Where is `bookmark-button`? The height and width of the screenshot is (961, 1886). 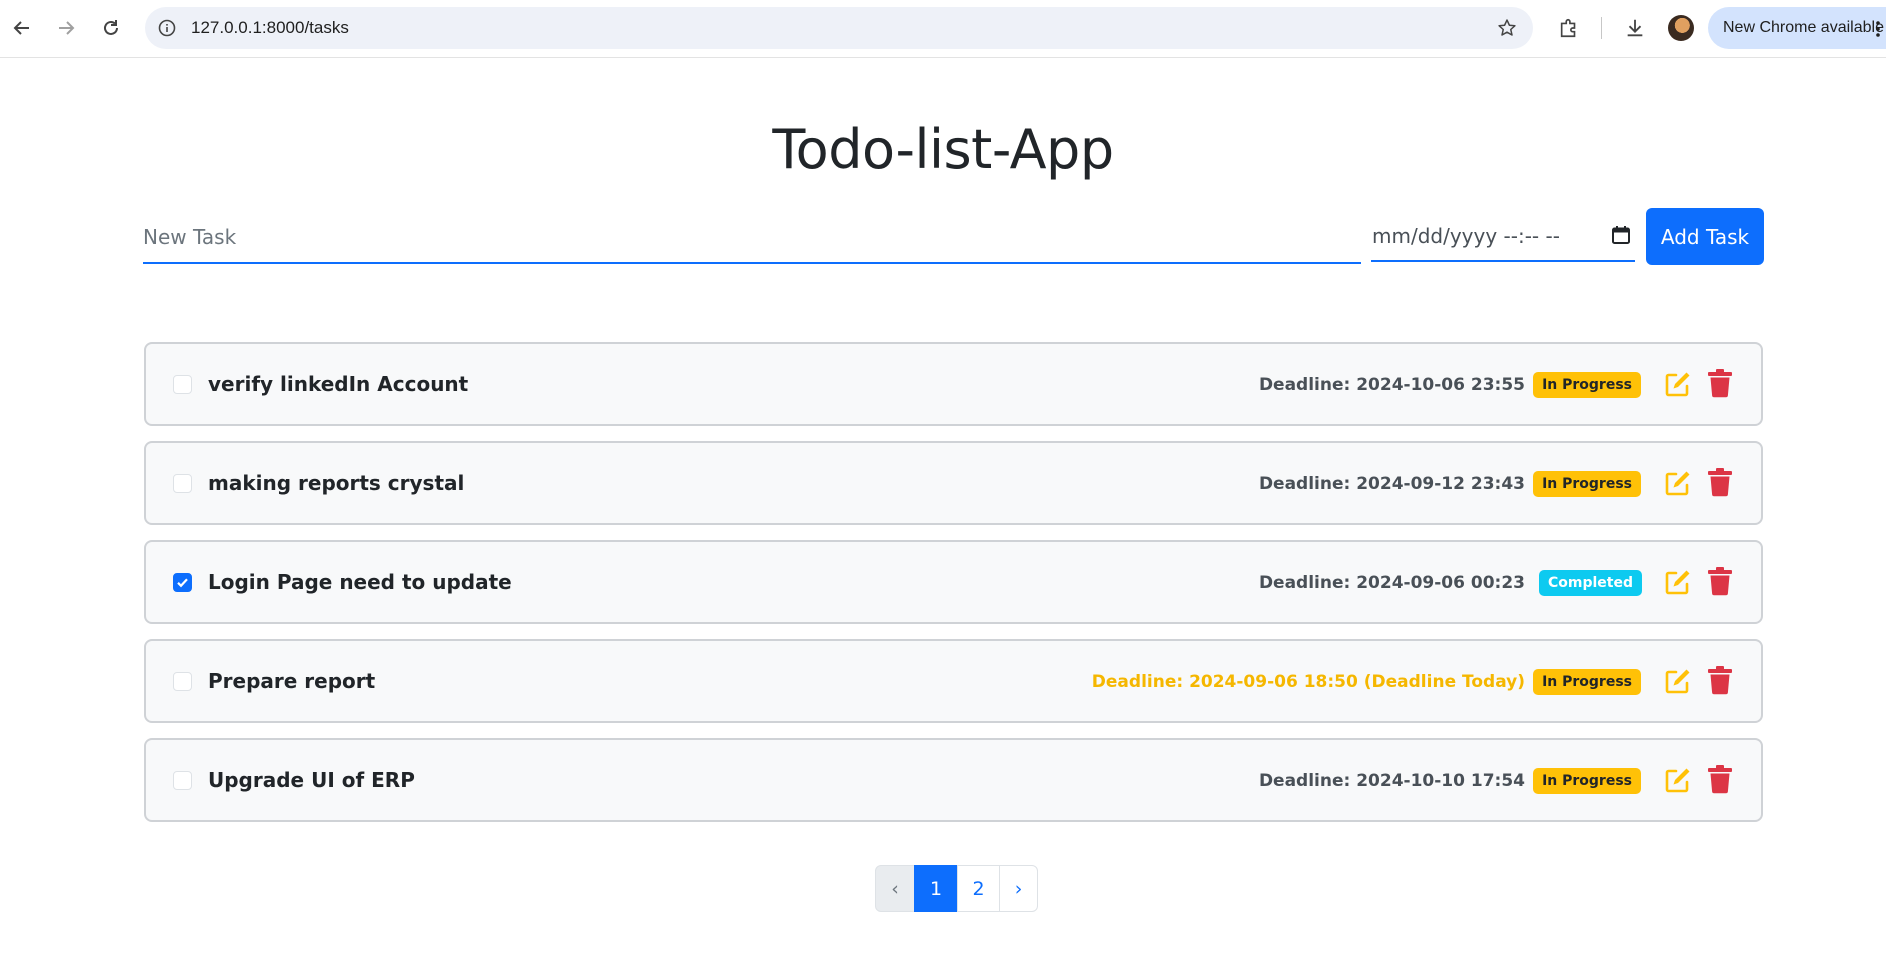 bookmark-button is located at coordinates (1507, 28).